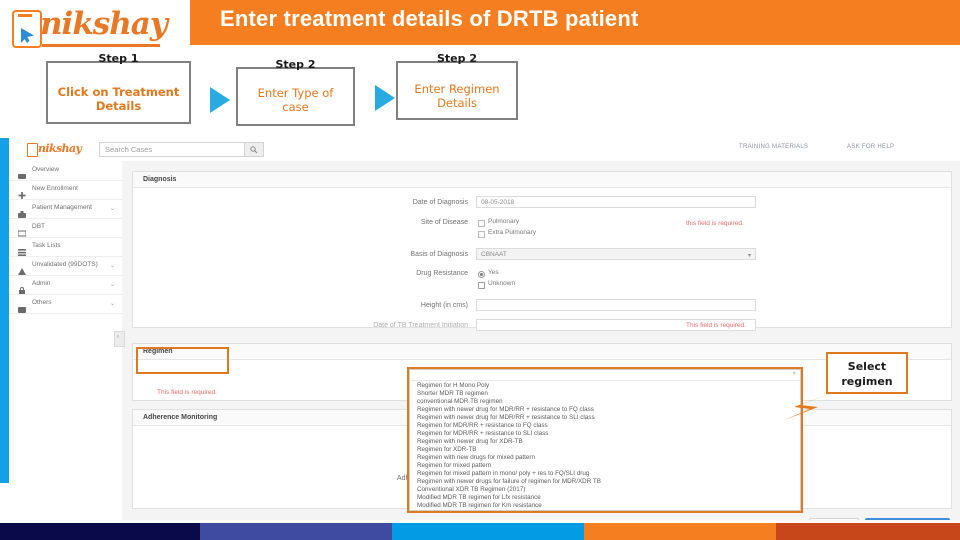 The image size is (960, 540). I want to click on chevron-left-icon: ‹, so click(118, 337).